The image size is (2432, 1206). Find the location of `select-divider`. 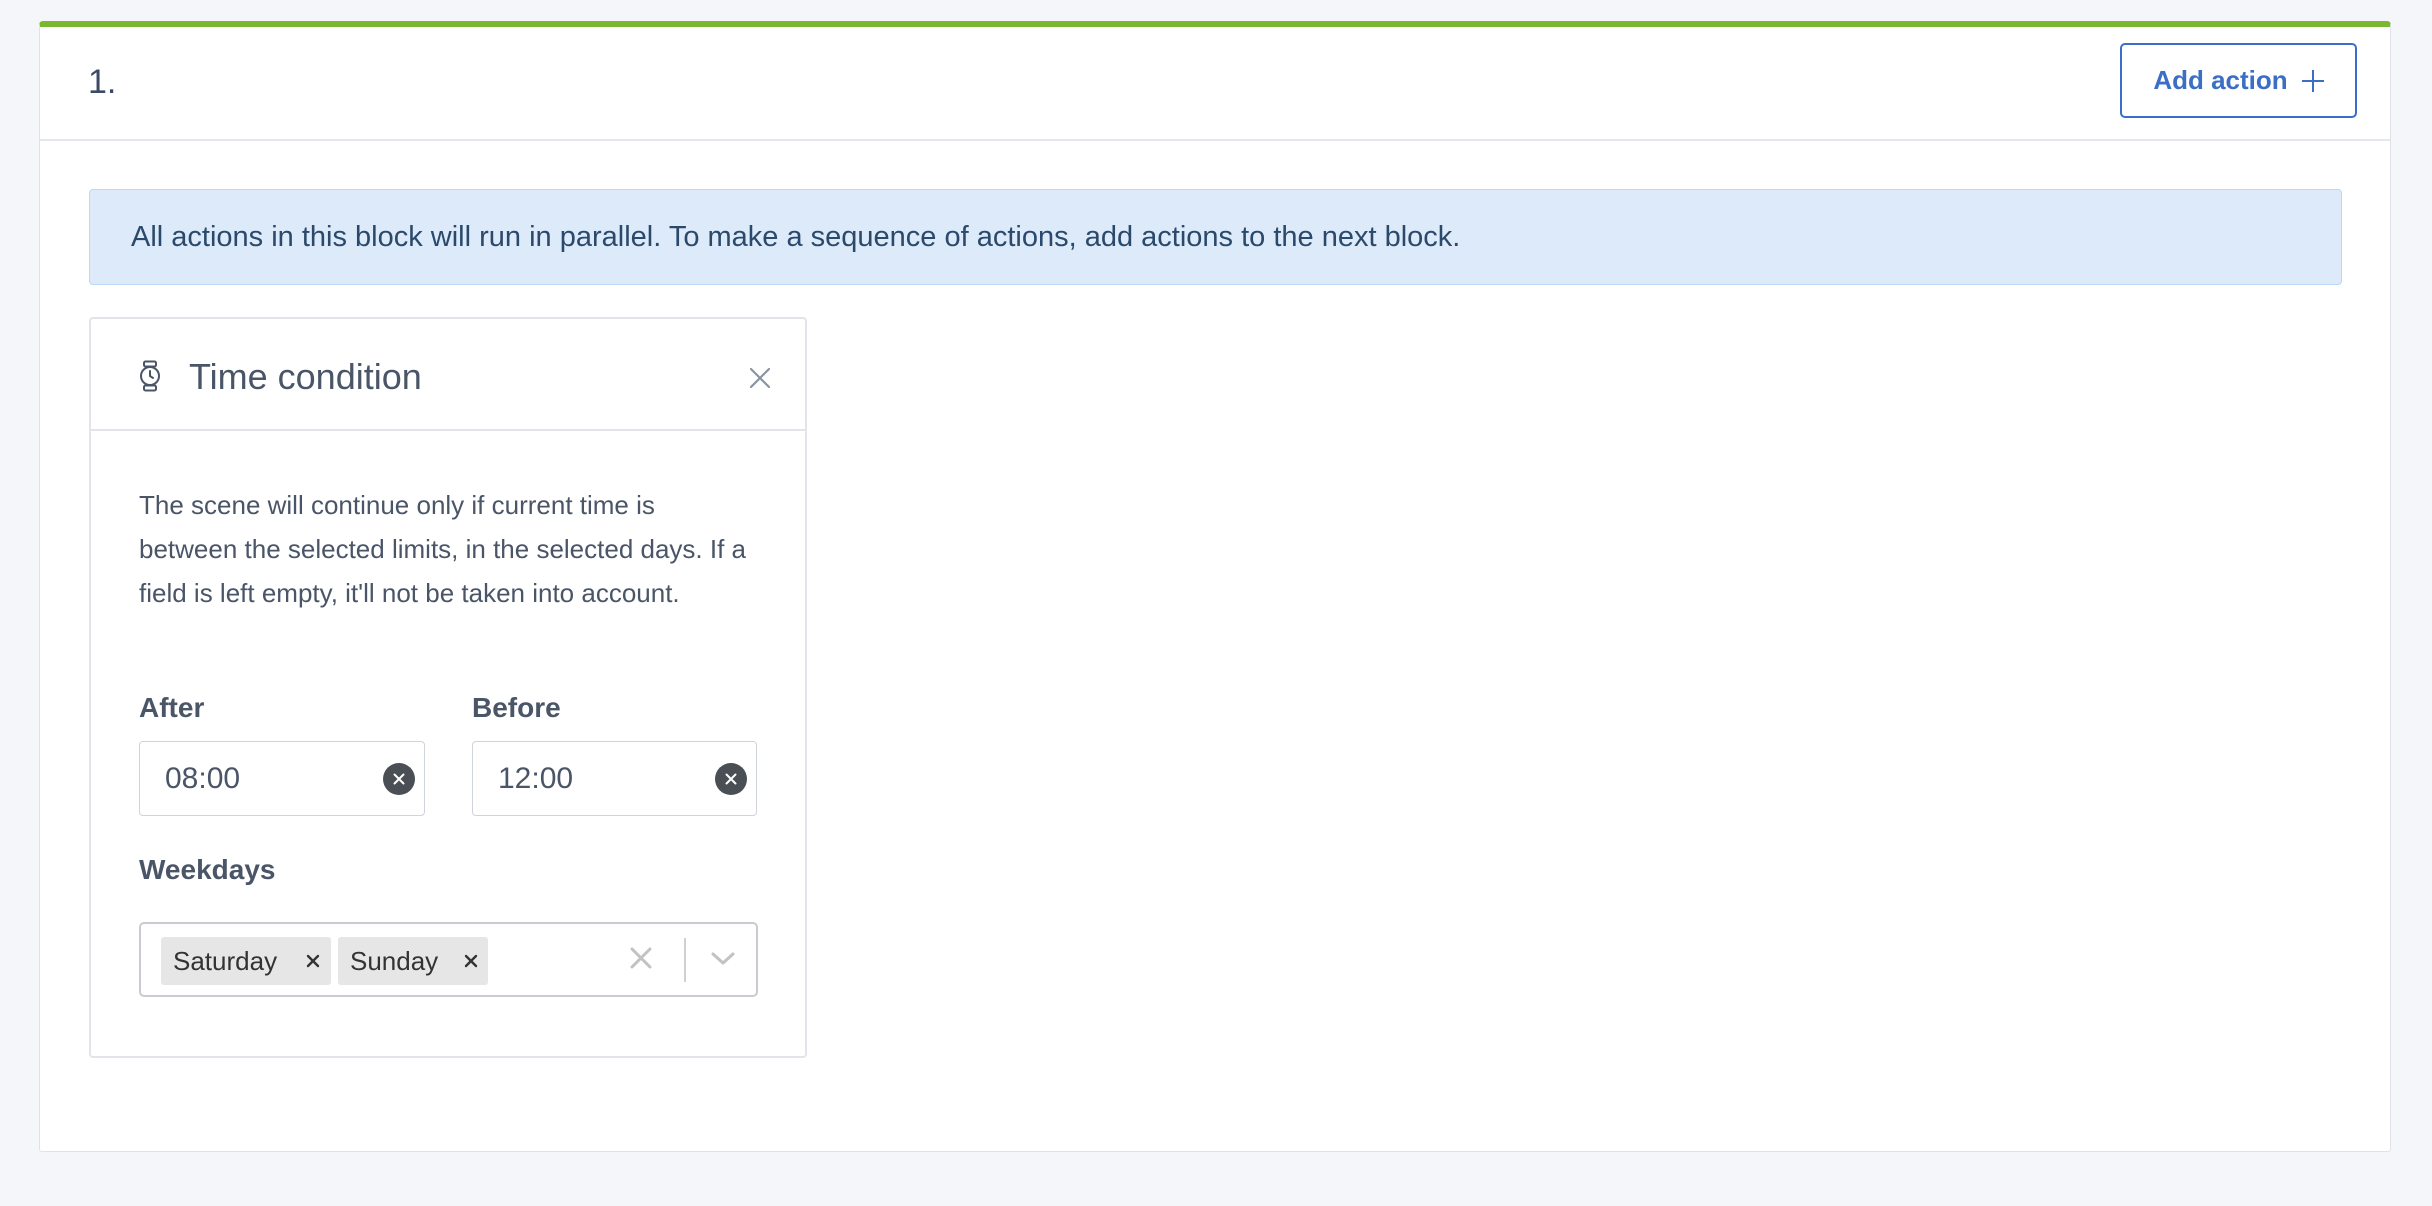

select-divider is located at coordinates (685, 960).